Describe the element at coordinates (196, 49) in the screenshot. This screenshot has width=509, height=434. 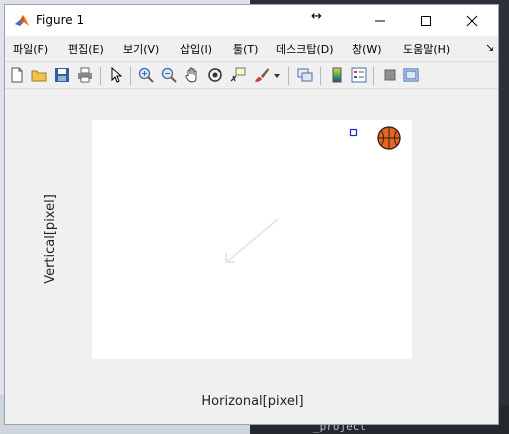
I see `menu-insert: 삽입(I)` at that location.